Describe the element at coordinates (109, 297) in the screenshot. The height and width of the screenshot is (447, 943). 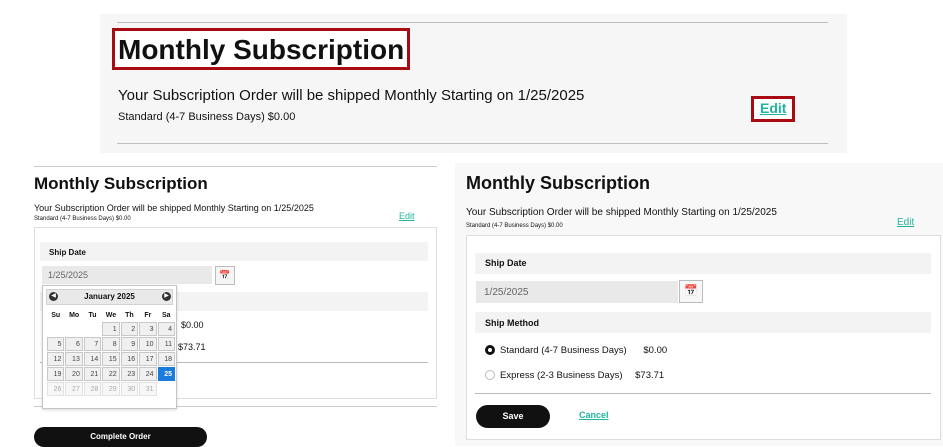
I see `calendar-month: January 2025` at that location.